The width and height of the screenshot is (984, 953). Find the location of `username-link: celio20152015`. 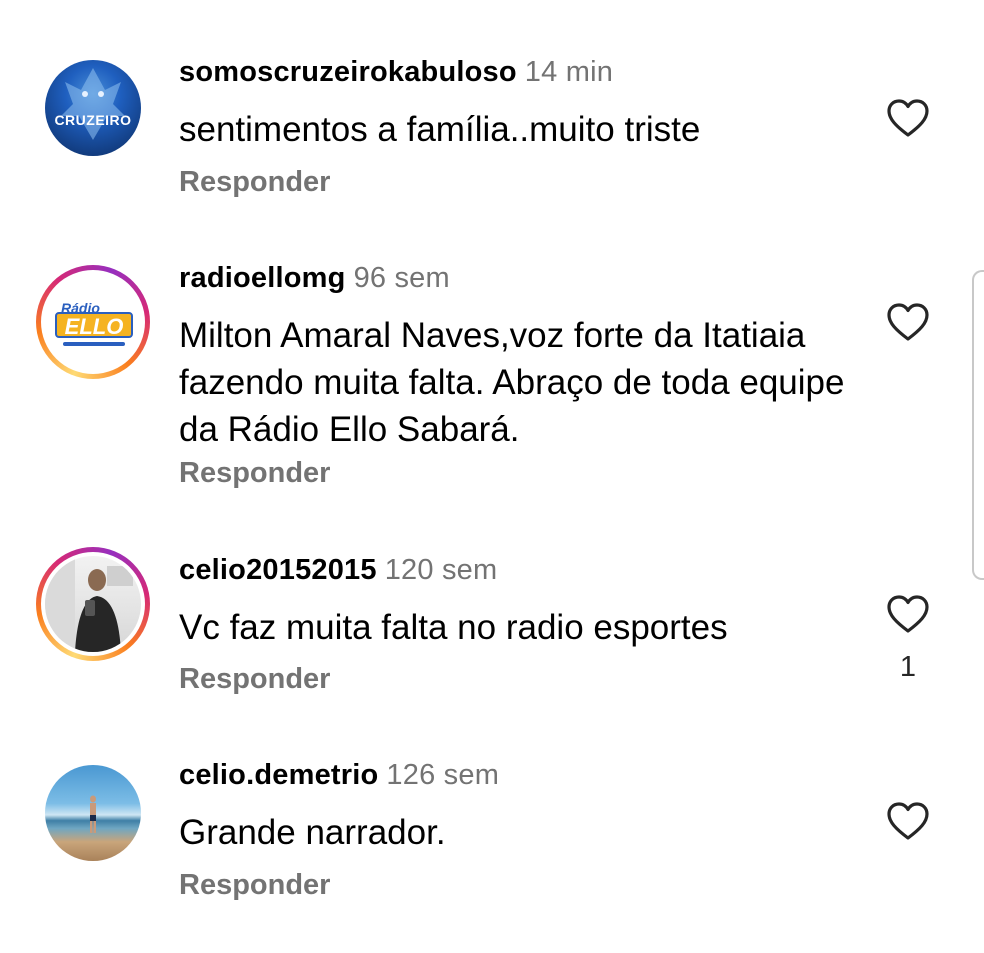

username-link: celio20152015 is located at coordinates (278, 570).